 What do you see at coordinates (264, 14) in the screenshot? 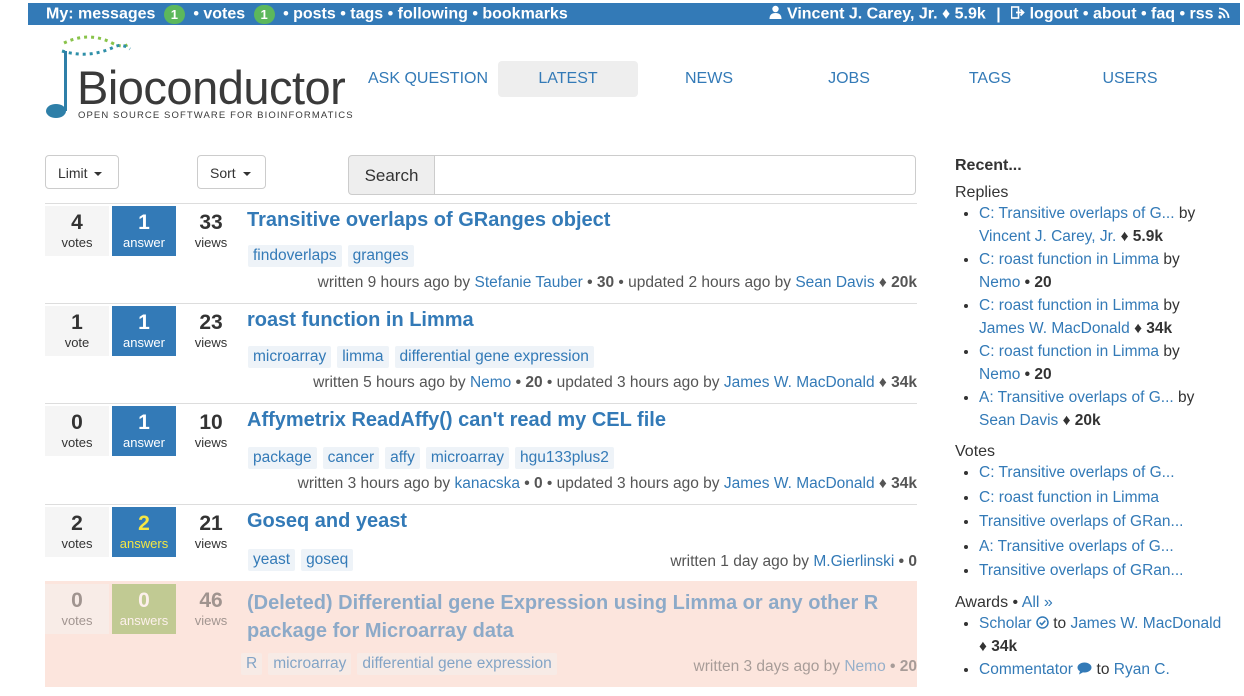
I see `votes-count-badge: 1` at bounding box center [264, 14].